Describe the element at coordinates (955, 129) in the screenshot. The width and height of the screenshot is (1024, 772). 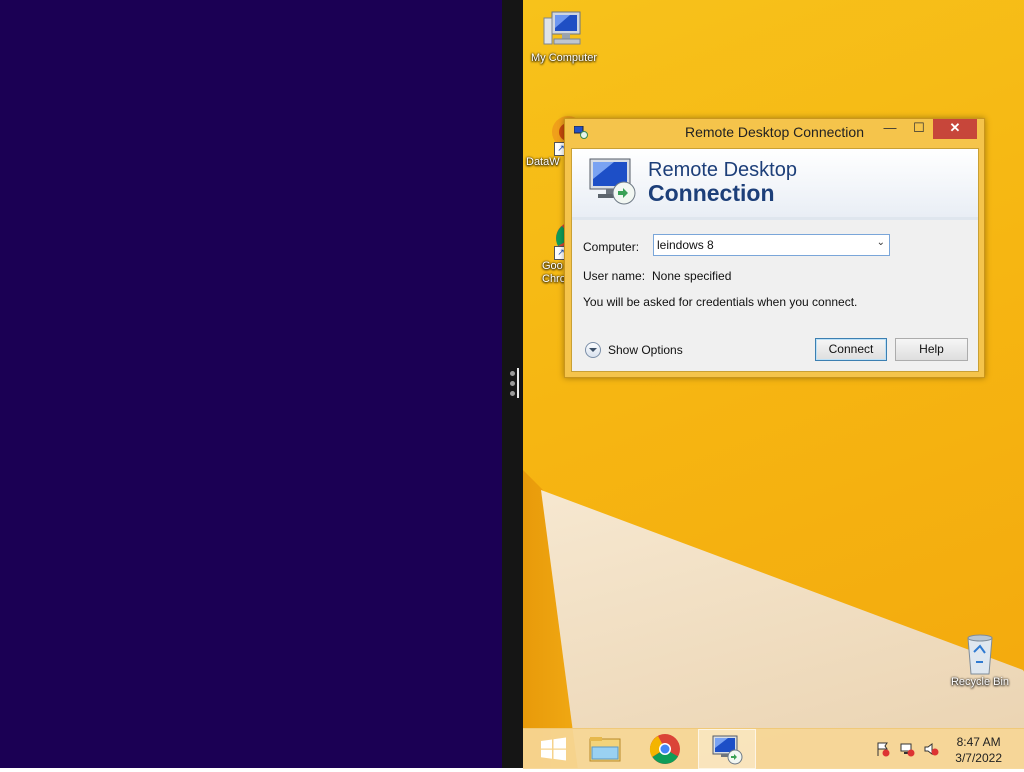
I see `close-button: ✕` at that location.